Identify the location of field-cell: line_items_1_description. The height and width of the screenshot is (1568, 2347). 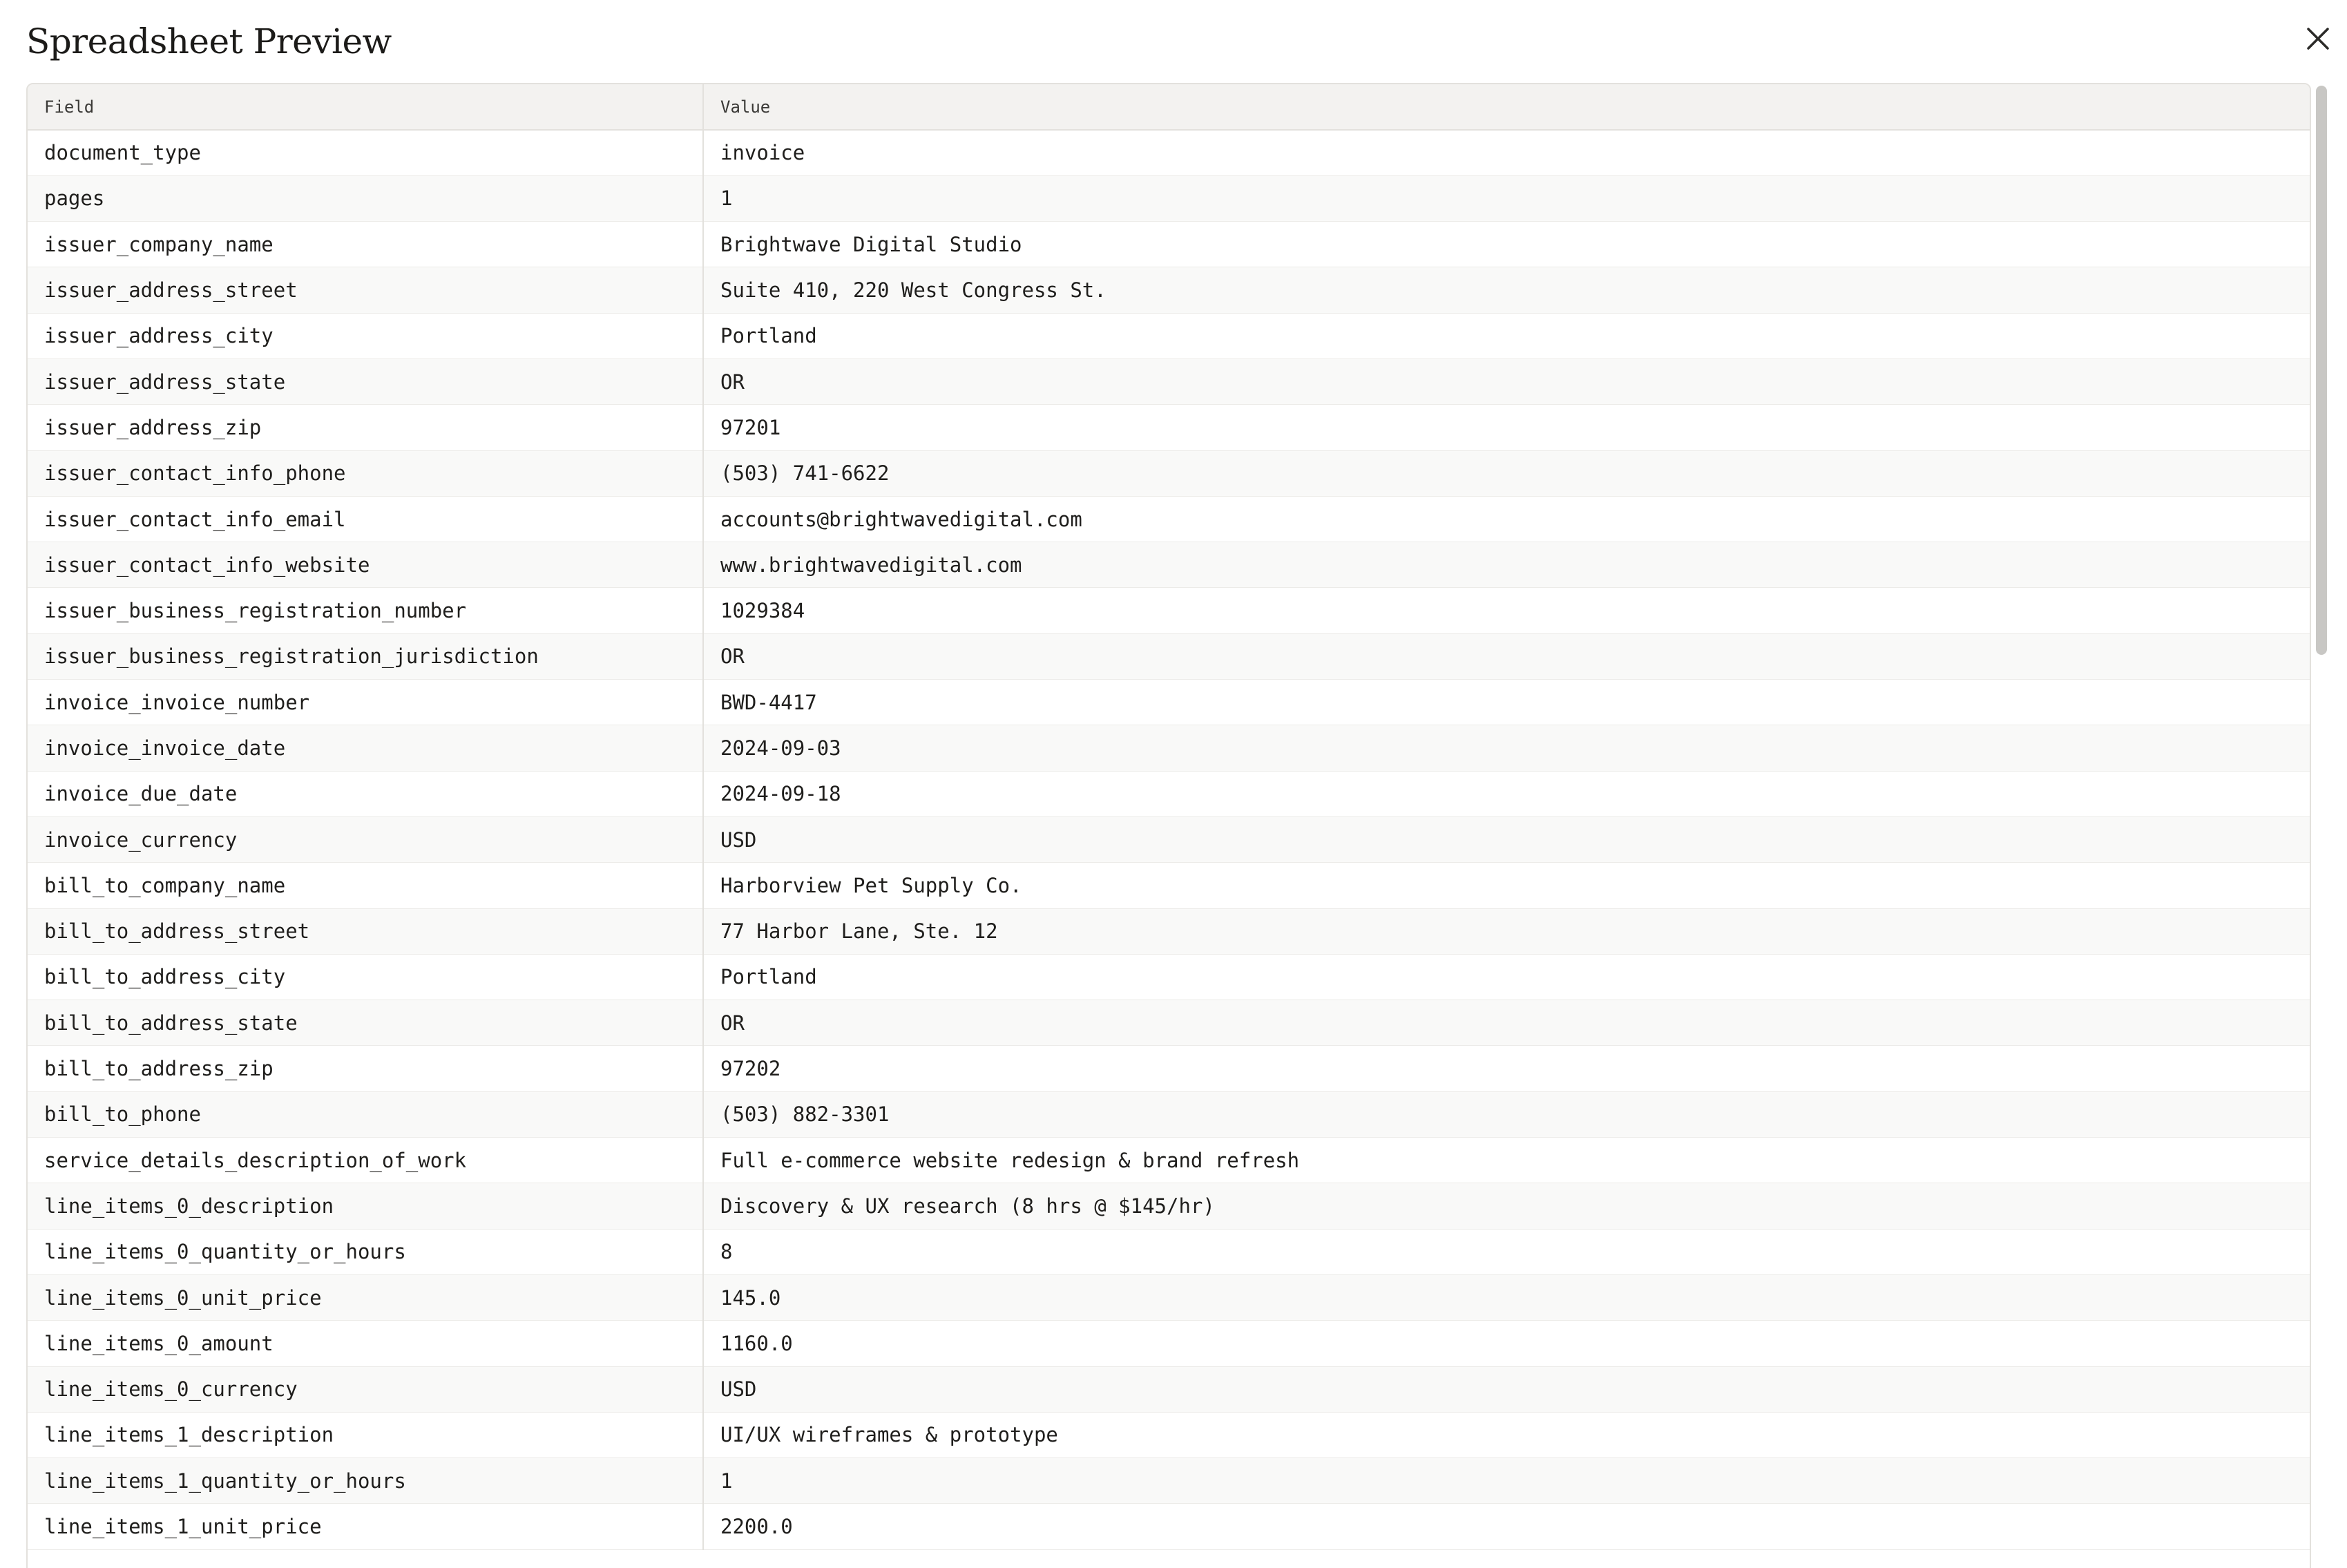
(366, 1435).